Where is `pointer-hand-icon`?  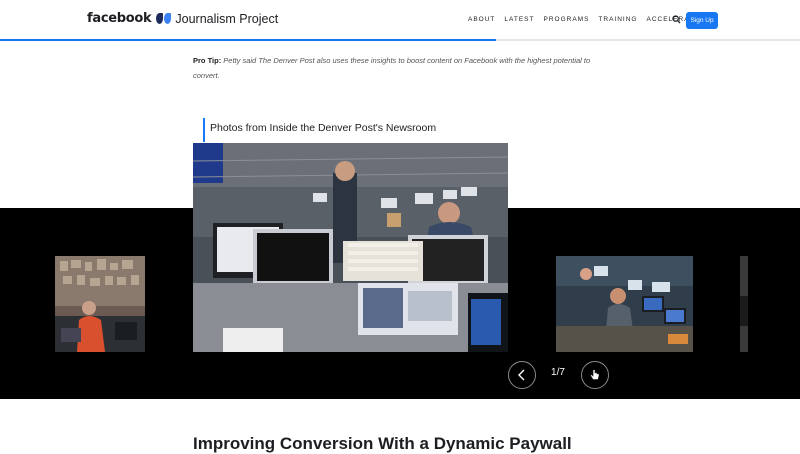 pointer-hand-icon is located at coordinates (595, 374).